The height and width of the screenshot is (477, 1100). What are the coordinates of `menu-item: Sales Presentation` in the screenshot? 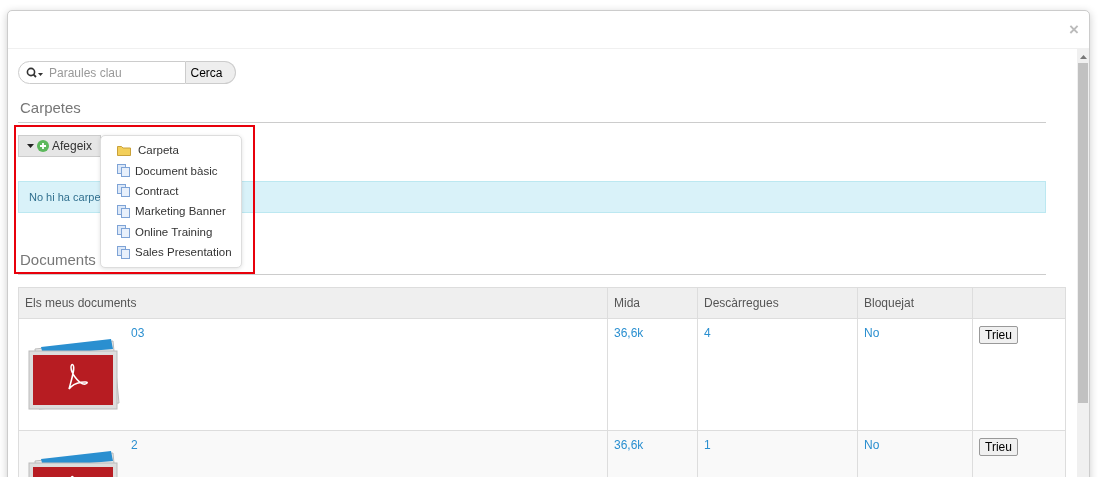 It's located at (171, 252).